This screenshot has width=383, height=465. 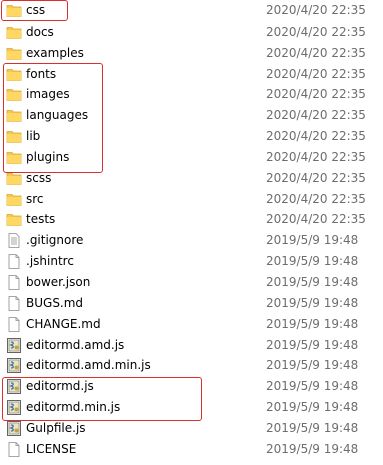 What do you see at coordinates (36, 10) in the screenshot?
I see `file-name: css` at bounding box center [36, 10].